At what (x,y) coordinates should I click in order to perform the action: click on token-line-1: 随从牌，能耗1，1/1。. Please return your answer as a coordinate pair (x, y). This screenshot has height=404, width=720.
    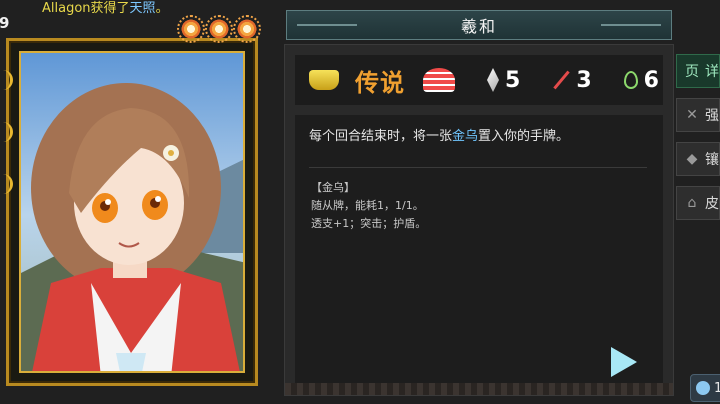
    Looking at the image, I should click on (367, 205).